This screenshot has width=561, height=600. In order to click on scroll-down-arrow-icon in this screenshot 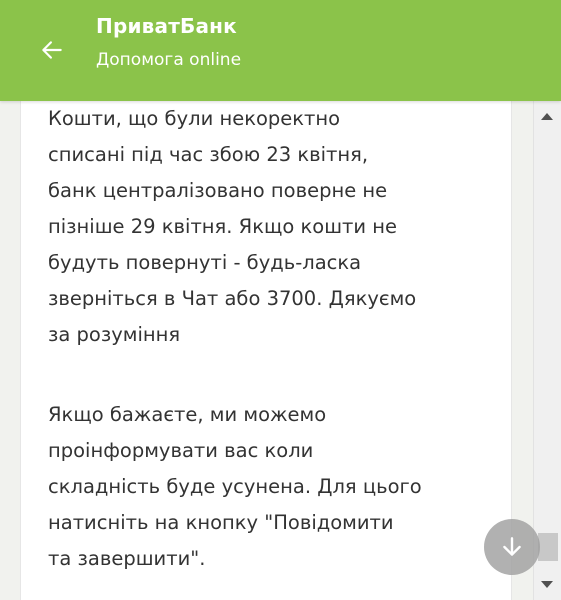, I will do `click(547, 584)`.